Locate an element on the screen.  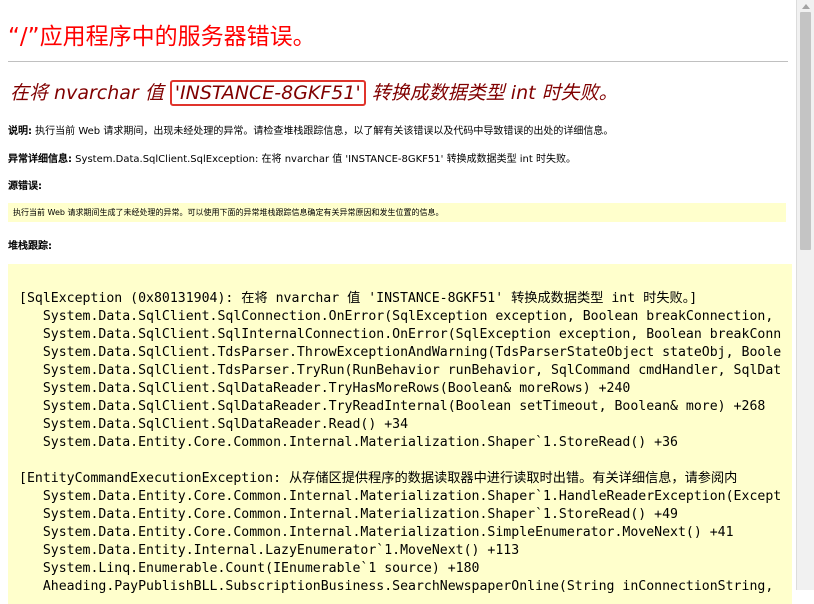
stack-trace-label: 堆栈跟踪: is located at coordinates (30, 246).